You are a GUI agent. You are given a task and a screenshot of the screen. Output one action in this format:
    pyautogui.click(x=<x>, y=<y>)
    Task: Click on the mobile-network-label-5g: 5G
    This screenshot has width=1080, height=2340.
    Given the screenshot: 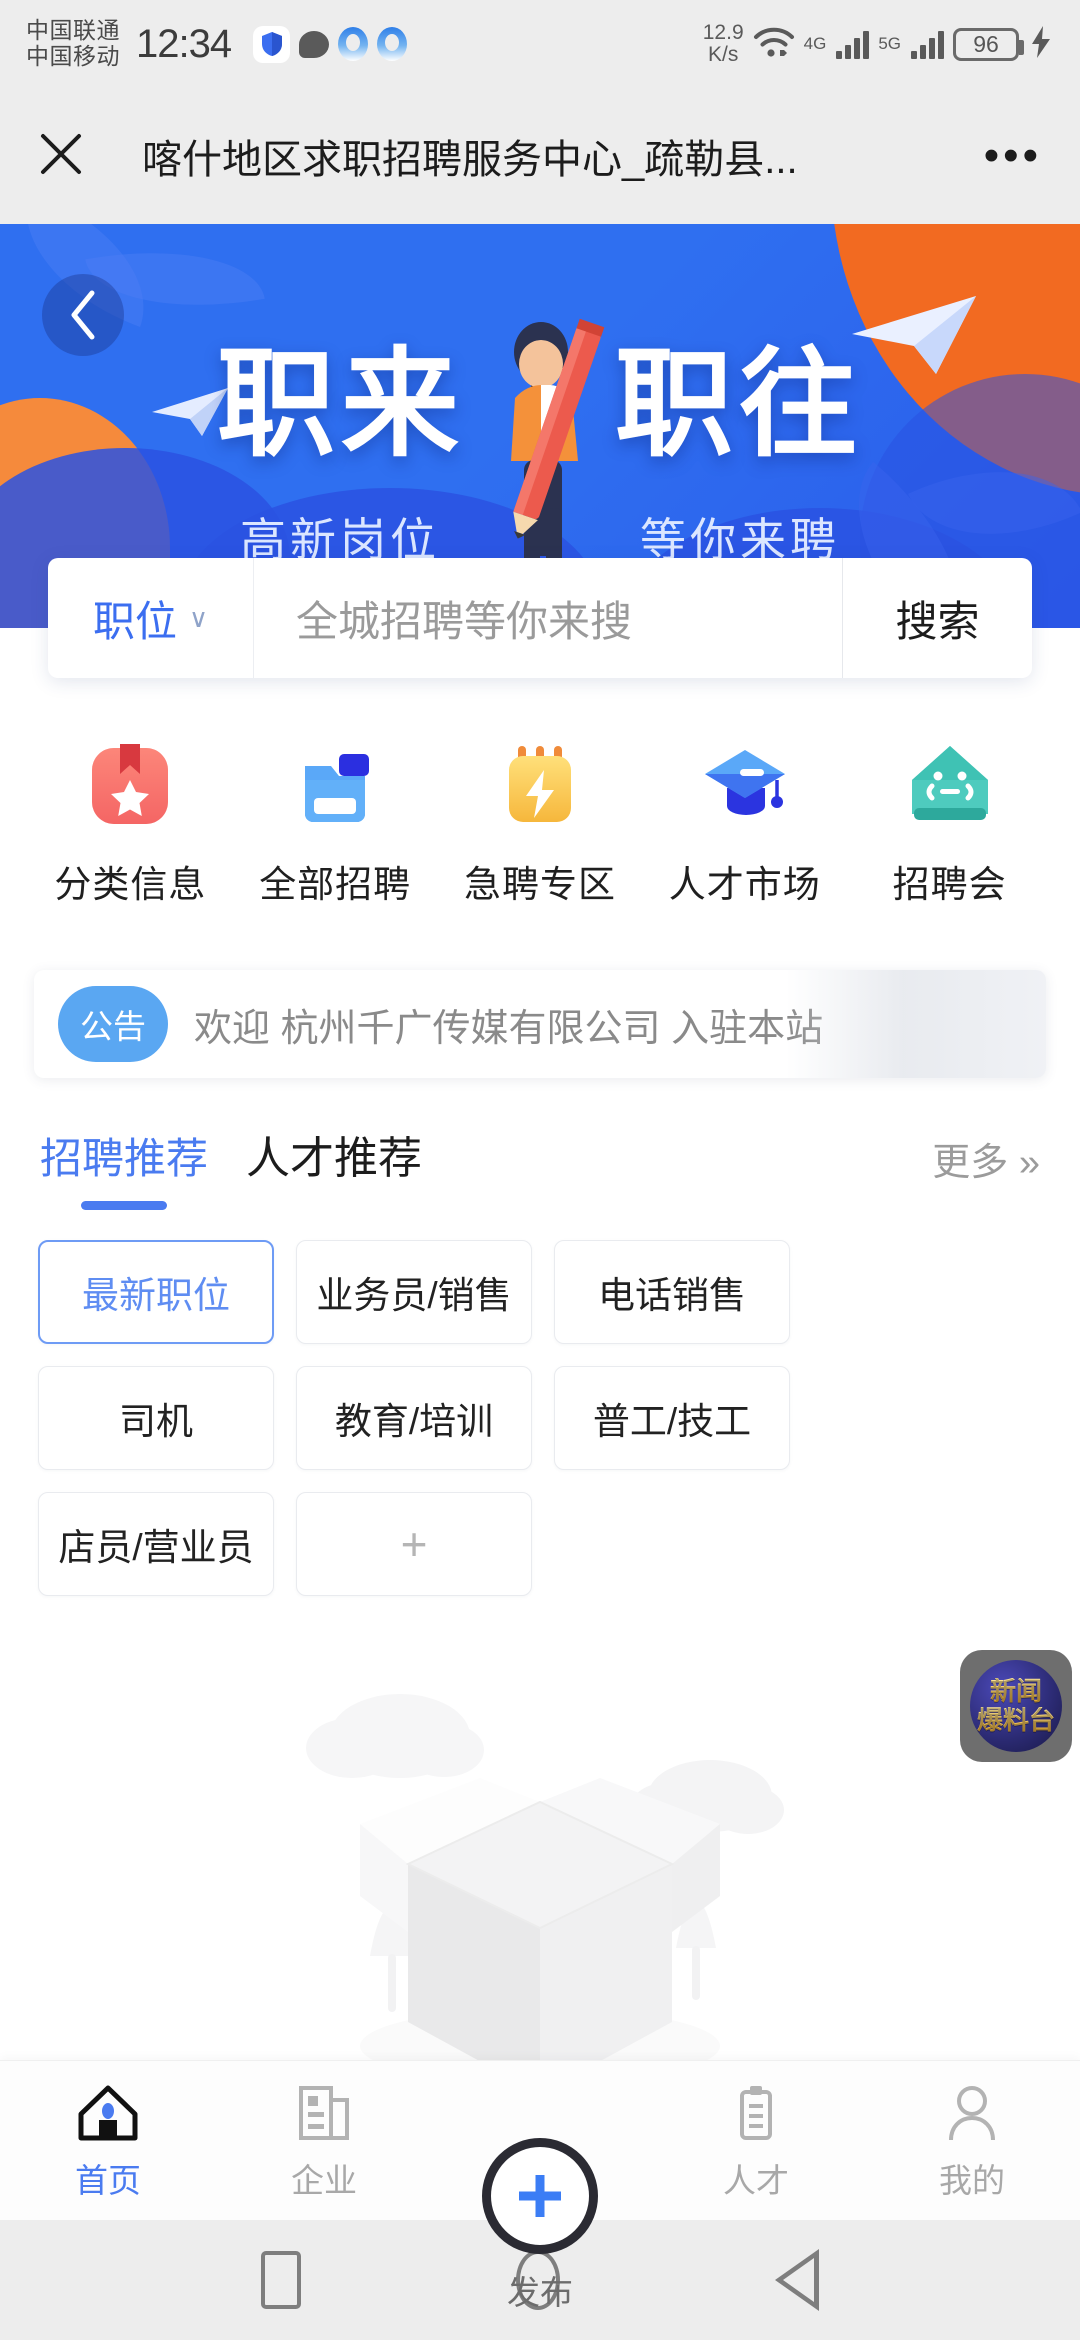 What is the action you would take?
    pyautogui.click(x=889, y=43)
    